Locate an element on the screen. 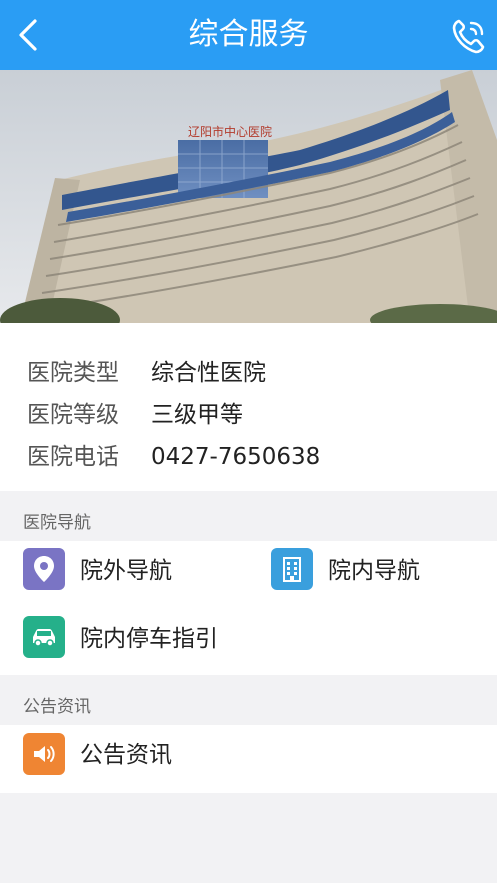  news-item-announcements: 公告资讯 is located at coordinates (123, 759).